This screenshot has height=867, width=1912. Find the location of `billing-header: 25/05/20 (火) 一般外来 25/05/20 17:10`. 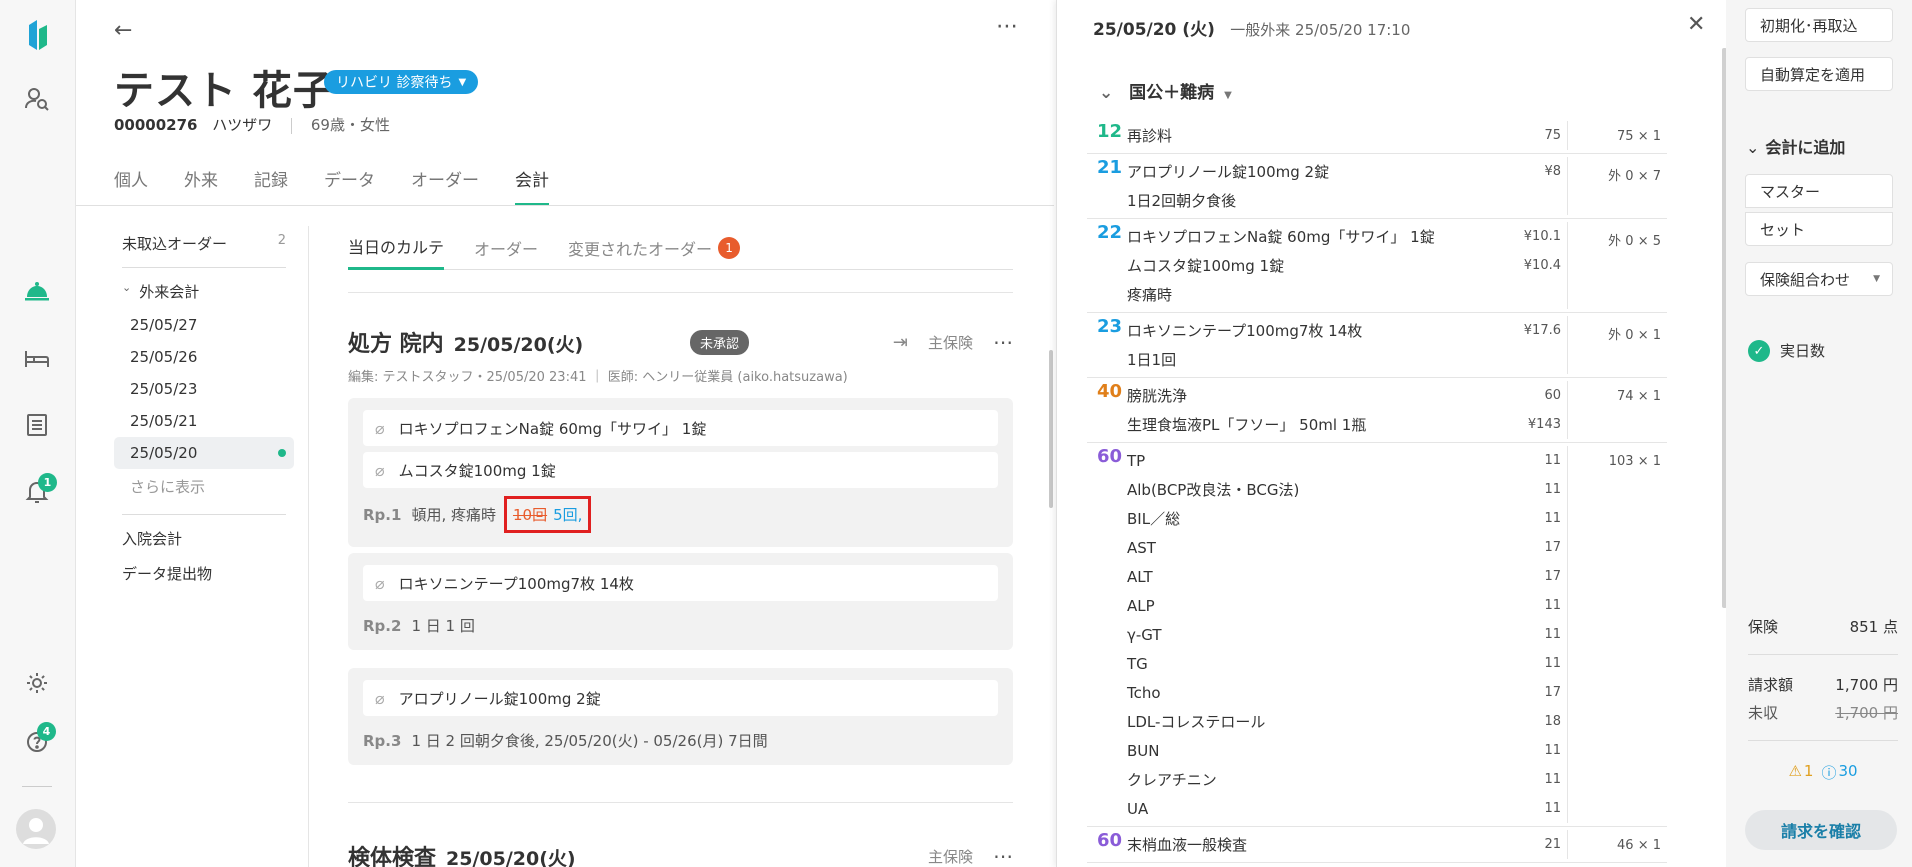

billing-header: 25/05/20 (火) 一般外来 25/05/20 17:10 is located at coordinates (1251, 27).